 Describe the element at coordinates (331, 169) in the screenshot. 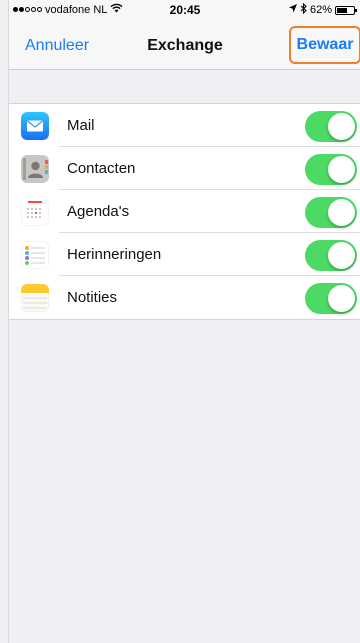

I see `contacts-toggle` at that location.